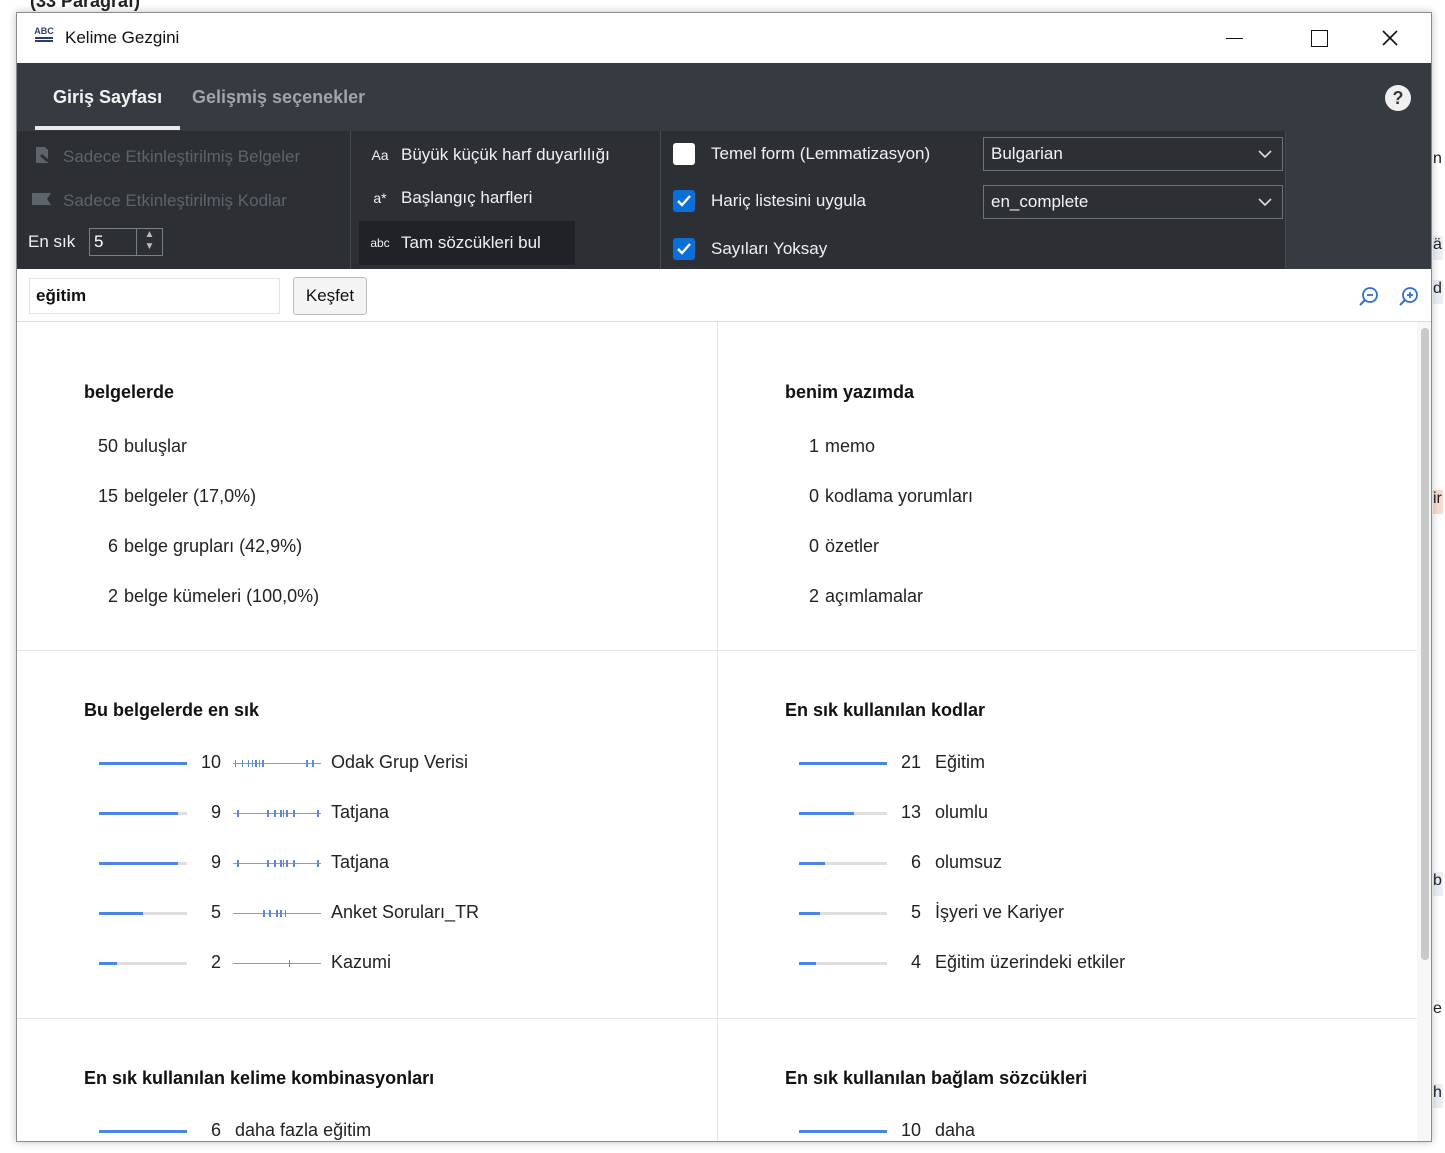 The width and height of the screenshot is (1445, 1153). I want to click on stoplist-select: en_complete, so click(1133, 202).